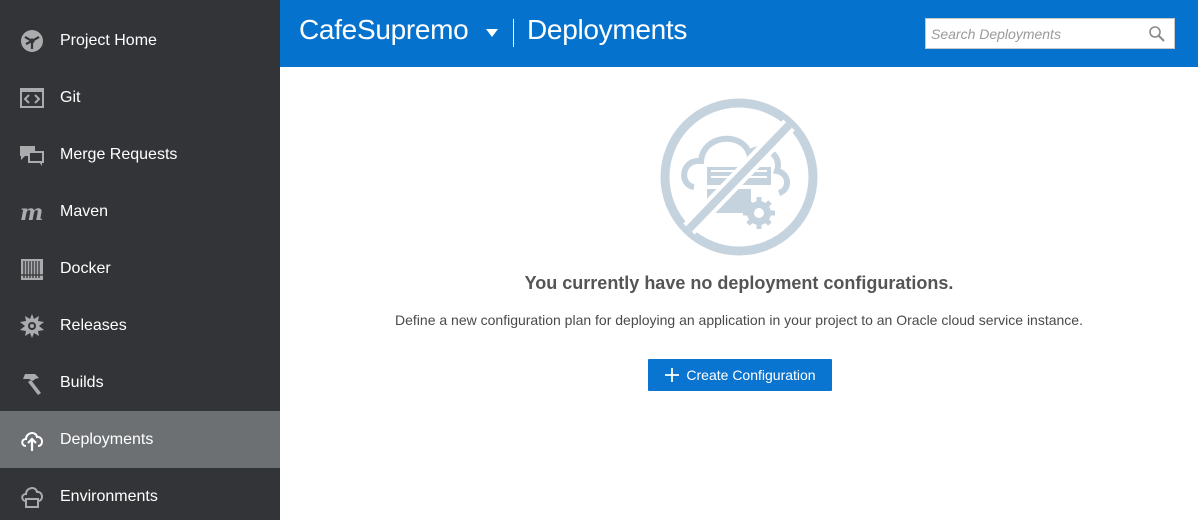  Describe the element at coordinates (32, 269) in the screenshot. I see `docker-icon` at that location.